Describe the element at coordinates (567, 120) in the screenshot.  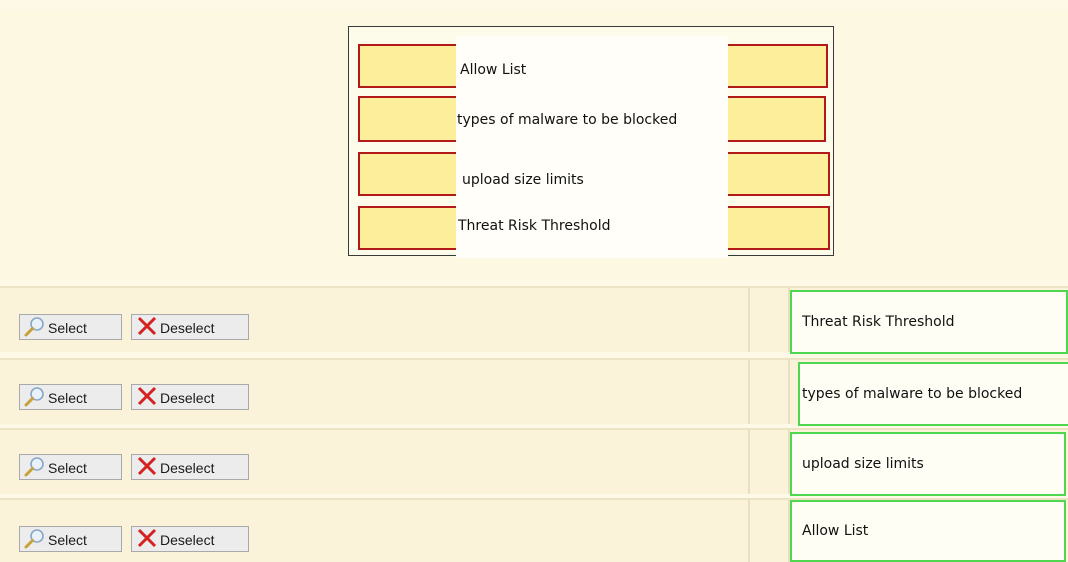
I see `draggable-item-malware-types: types of malware to be blocked` at that location.